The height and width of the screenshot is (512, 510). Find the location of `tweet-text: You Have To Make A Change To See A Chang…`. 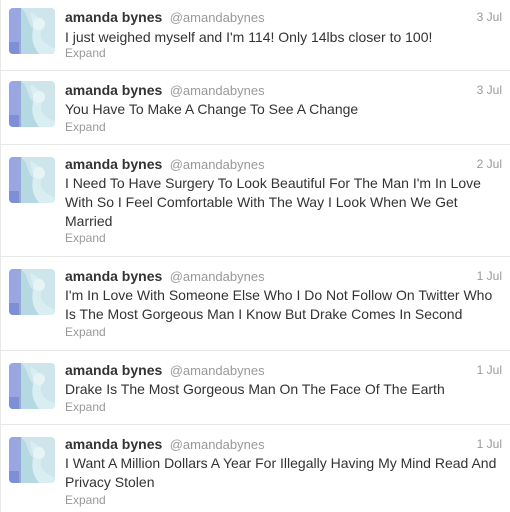

tweet-text: You Have To Make A Change To See A Chang… is located at coordinates (212, 109).